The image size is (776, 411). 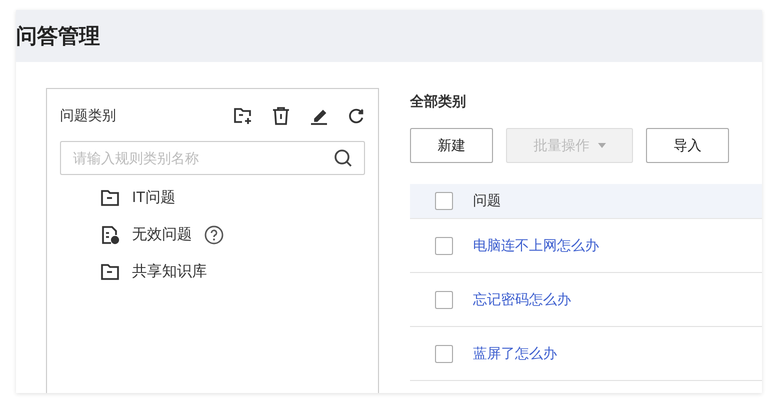 I want to click on action-button: 导入, so click(x=687, y=145).